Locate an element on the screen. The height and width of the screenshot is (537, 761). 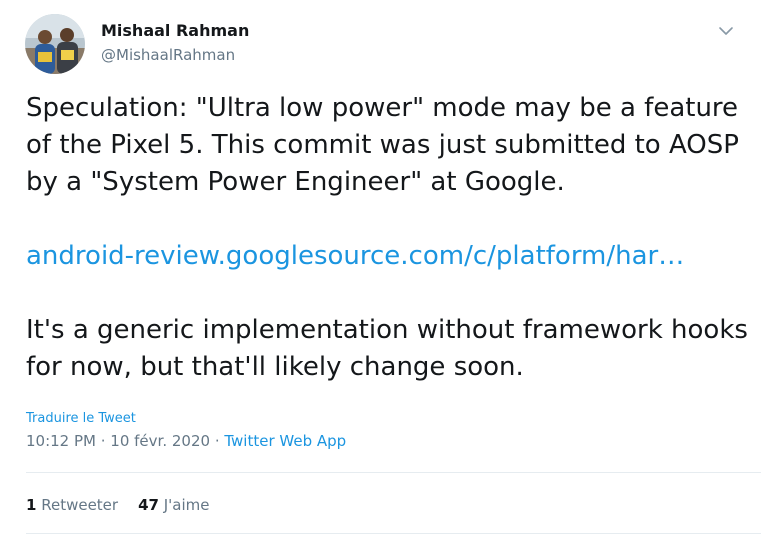
source-app-link: Twitter Web App is located at coordinates (285, 441).